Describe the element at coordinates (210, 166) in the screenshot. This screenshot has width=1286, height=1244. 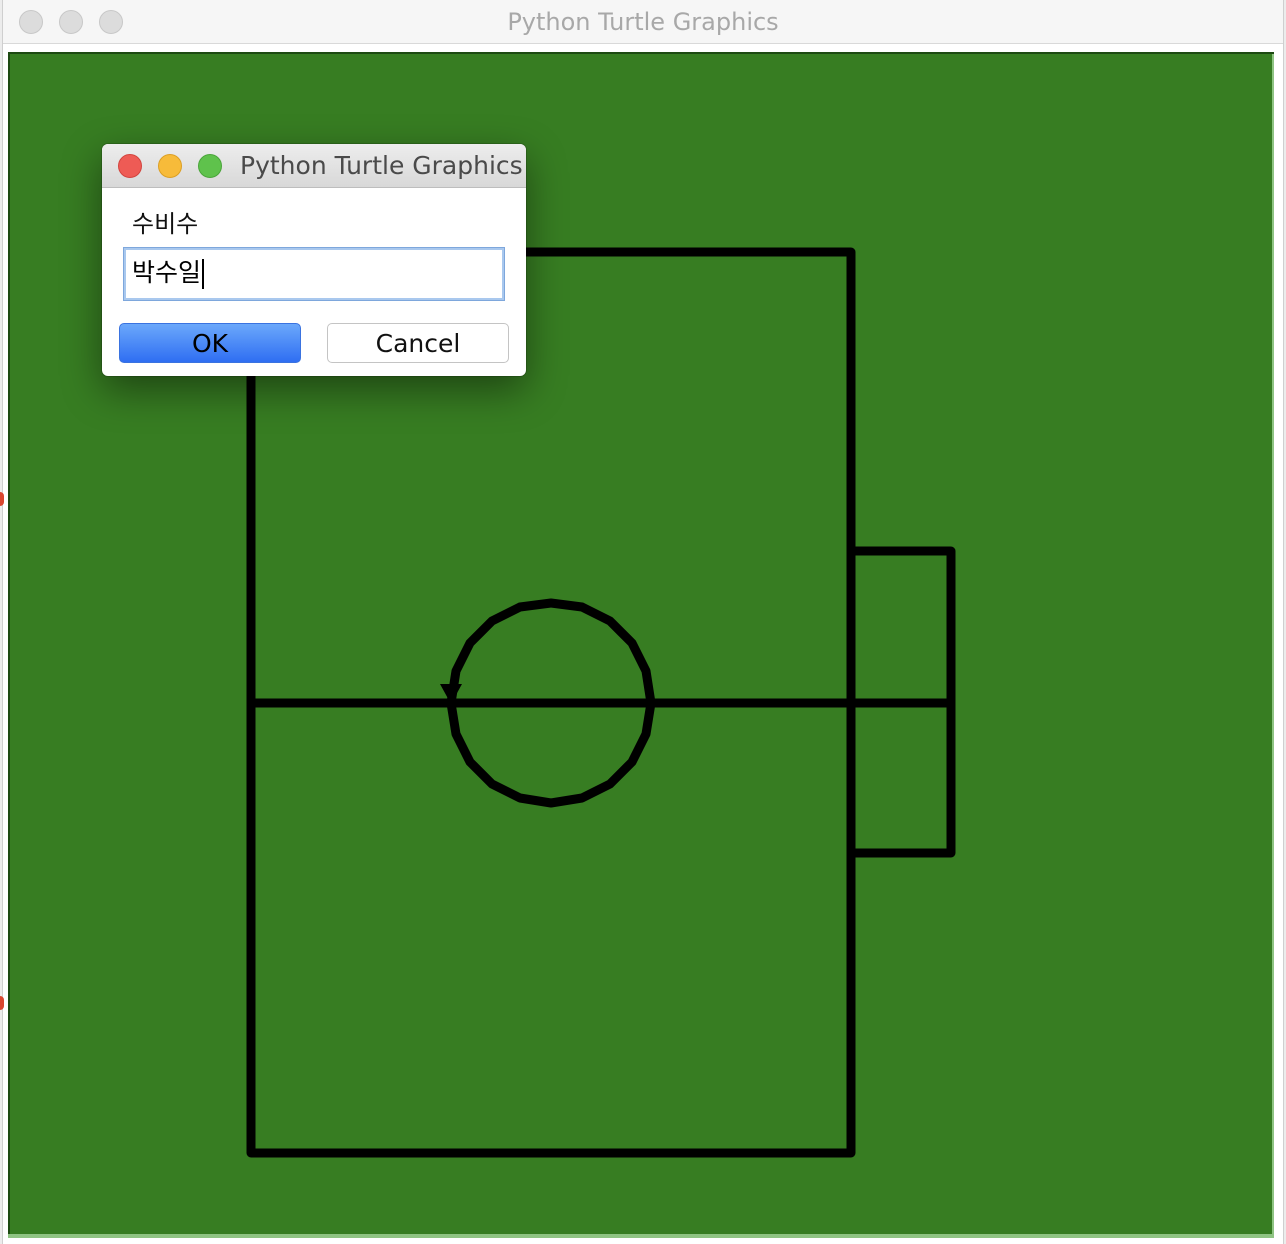
I see `dialog-maximize-icon` at that location.